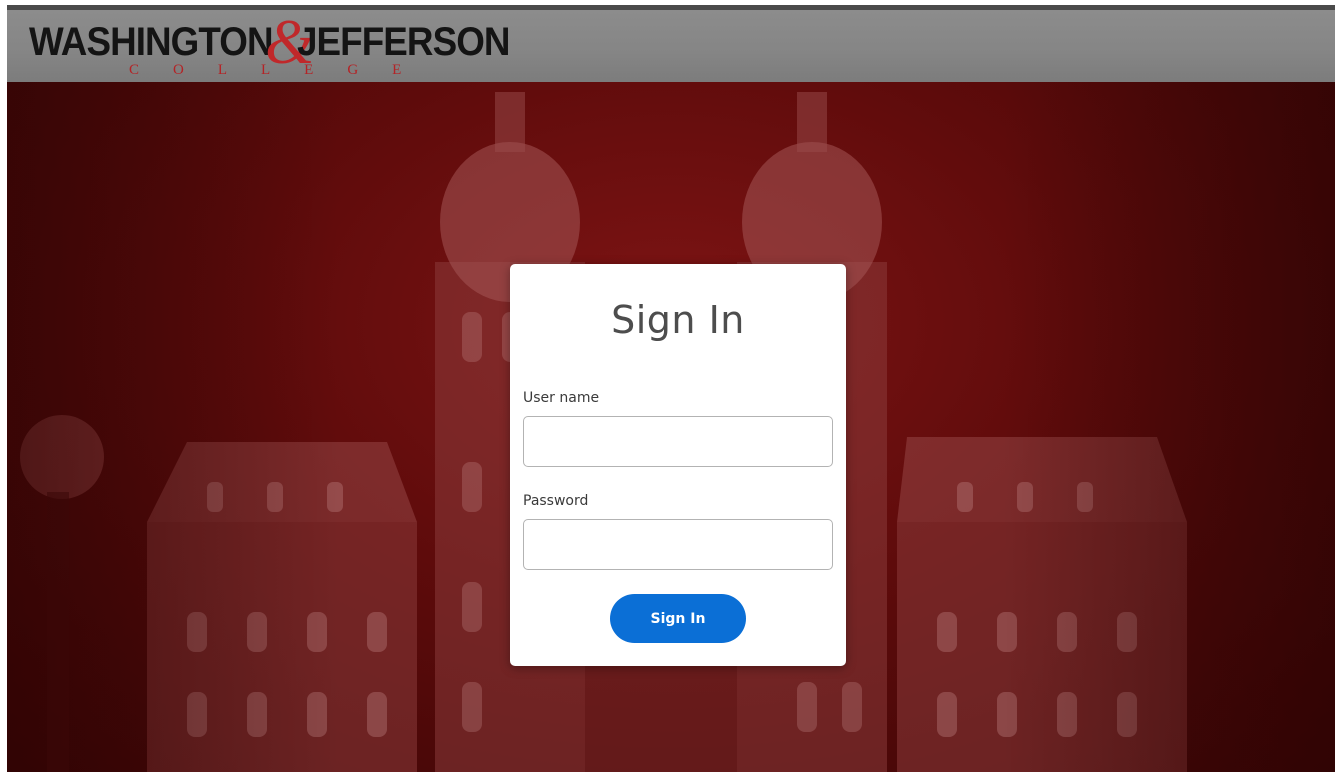 This screenshot has width=1335, height=772. What do you see at coordinates (556, 501) in the screenshot?
I see `password-label: Password` at bounding box center [556, 501].